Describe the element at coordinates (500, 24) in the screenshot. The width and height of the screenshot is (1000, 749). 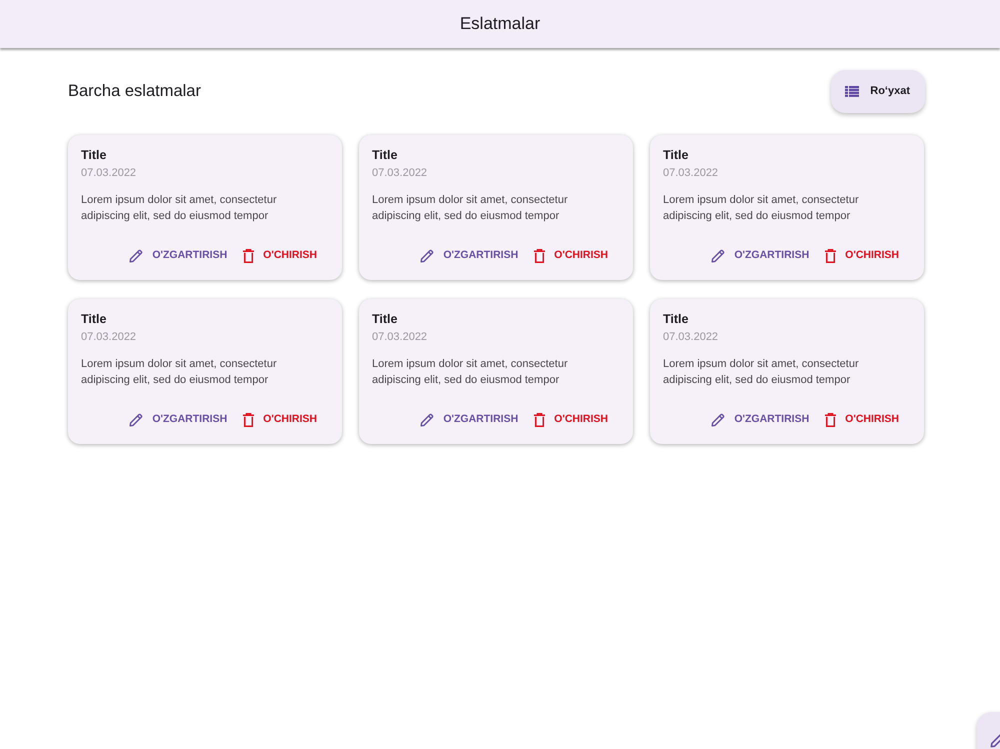
I see `app-title: Eslatmalar` at that location.